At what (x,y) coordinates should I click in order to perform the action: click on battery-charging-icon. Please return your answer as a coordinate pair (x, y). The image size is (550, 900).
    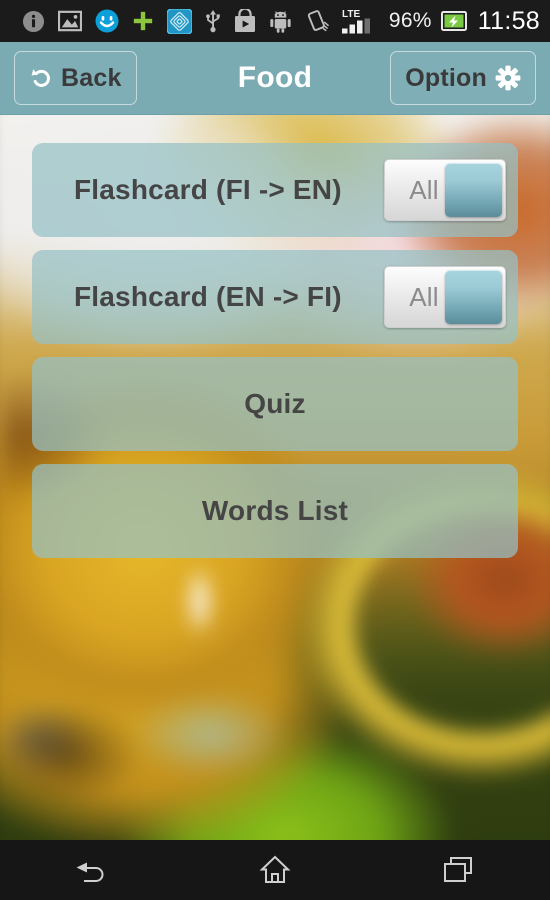
    Looking at the image, I should click on (453, 21).